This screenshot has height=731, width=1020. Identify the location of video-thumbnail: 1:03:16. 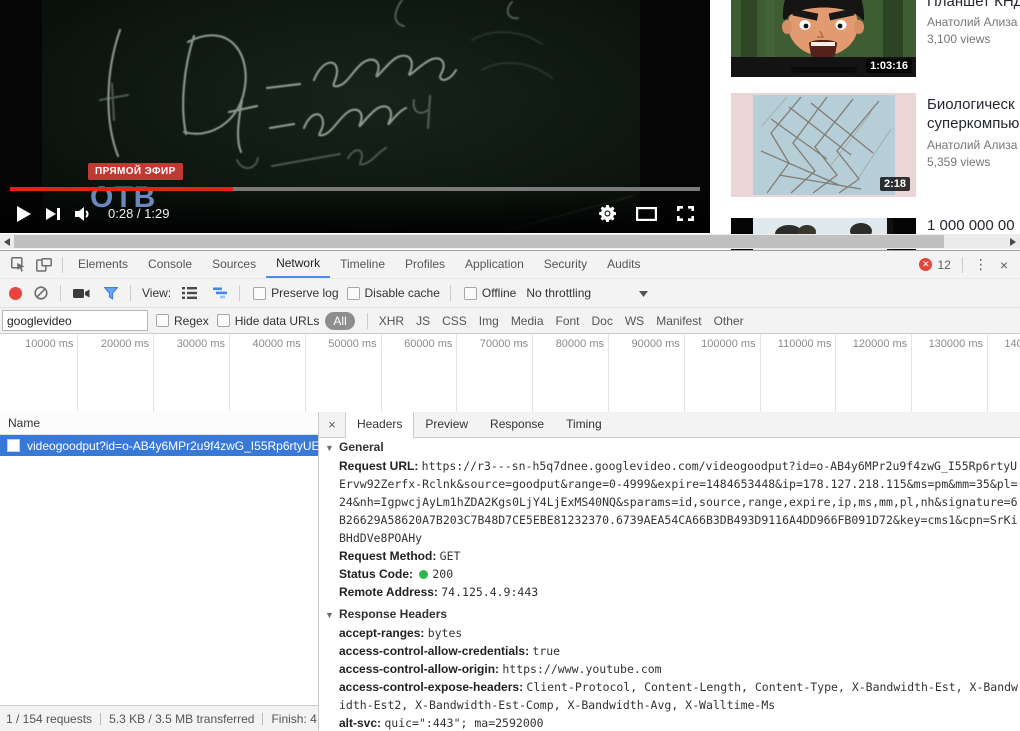
(823, 38).